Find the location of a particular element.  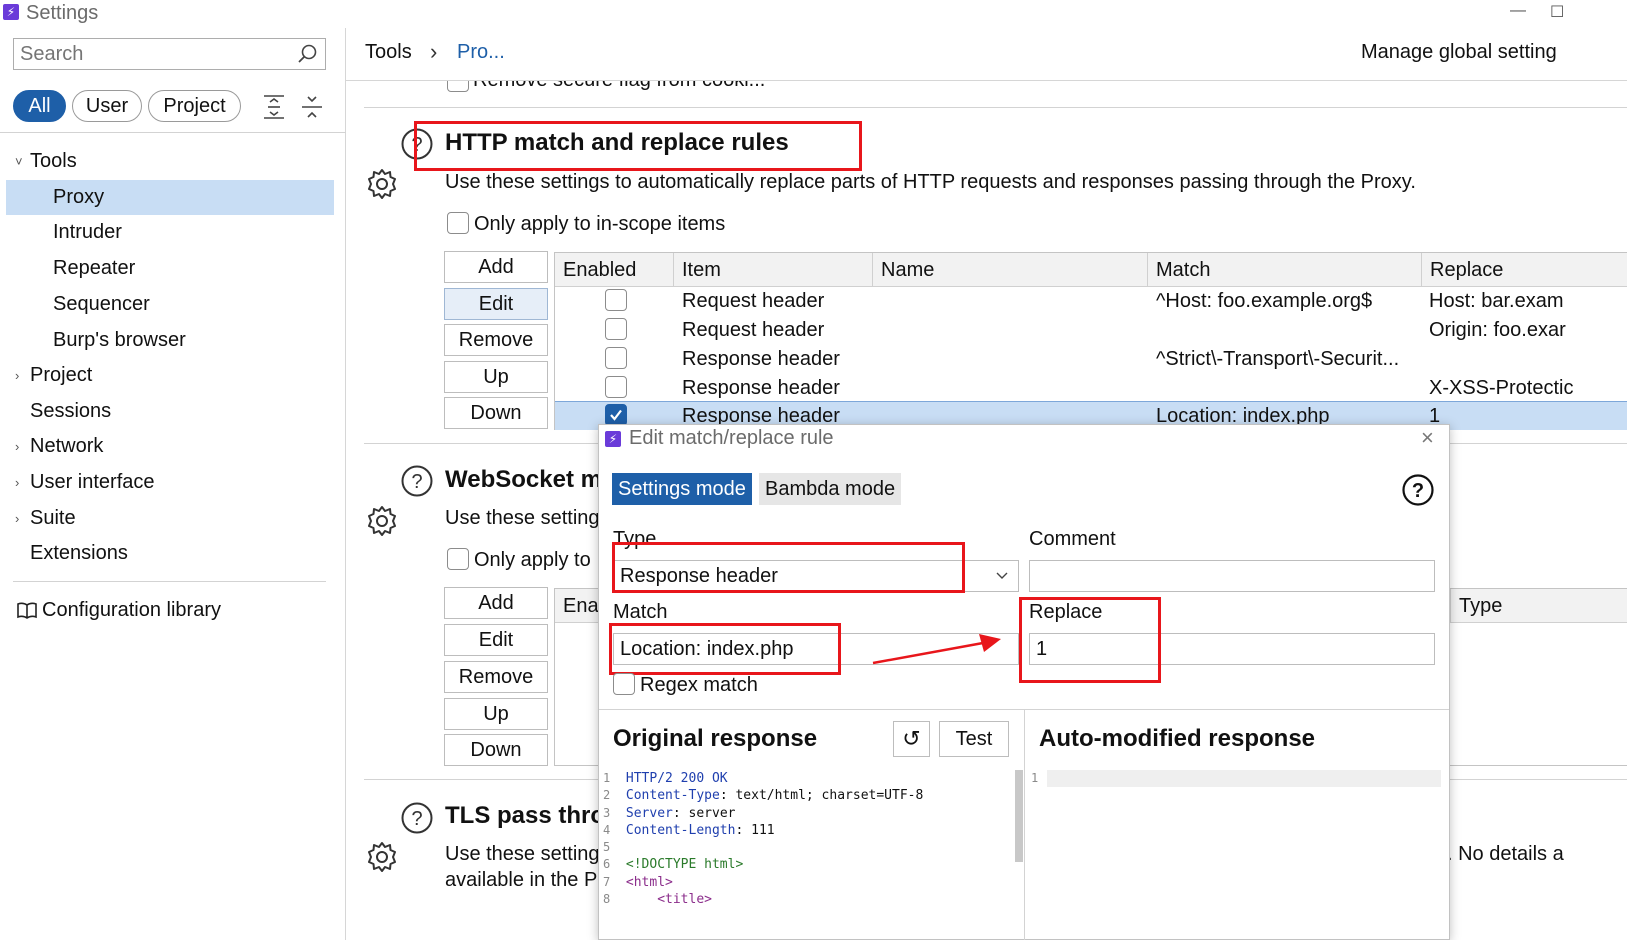

auto-modified-response-title: Auto-modified response is located at coordinates (1177, 738).